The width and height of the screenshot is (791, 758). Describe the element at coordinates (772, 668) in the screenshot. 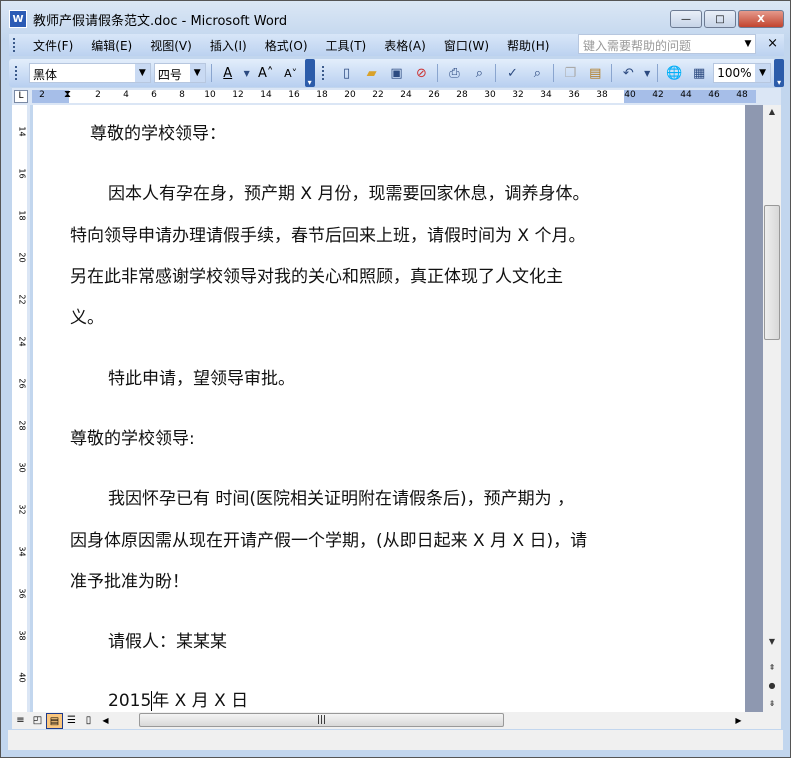

I see `previous-page-icon: ⇞` at that location.